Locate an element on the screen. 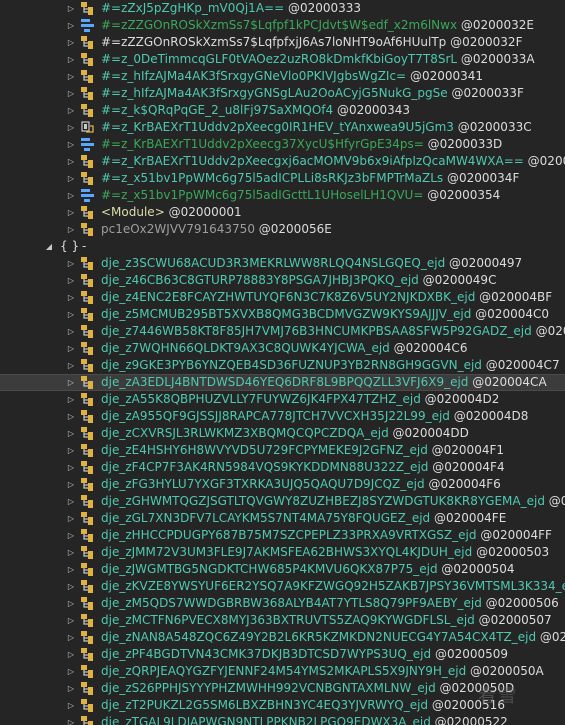  metadata-token: @020004F6 is located at coordinates (464, 484).